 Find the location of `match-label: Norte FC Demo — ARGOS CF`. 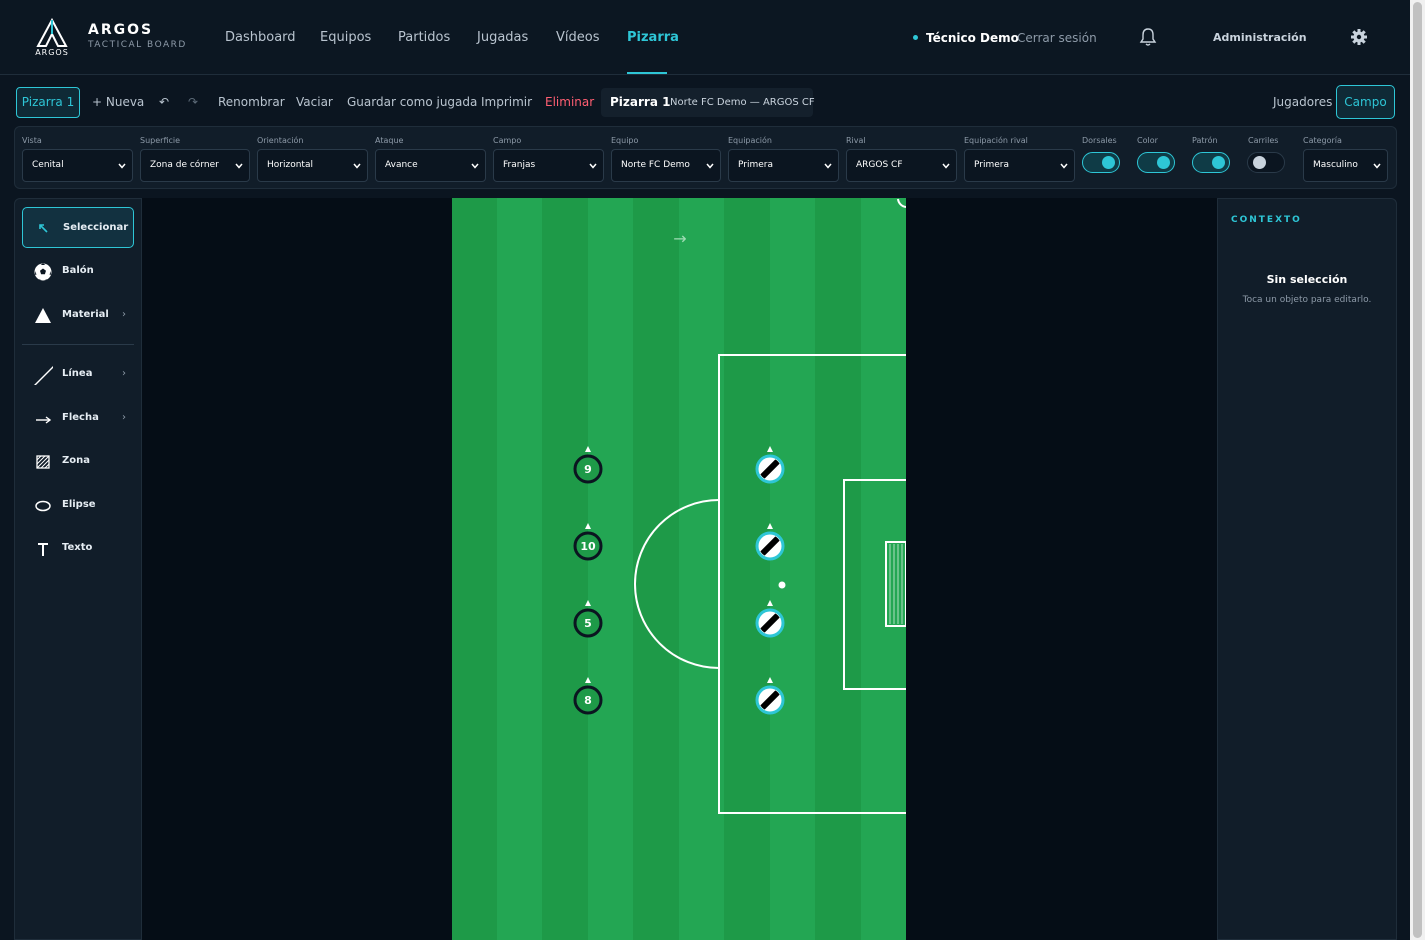

match-label: Norte FC Demo — ARGOS CF is located at coordinates (742, 102).